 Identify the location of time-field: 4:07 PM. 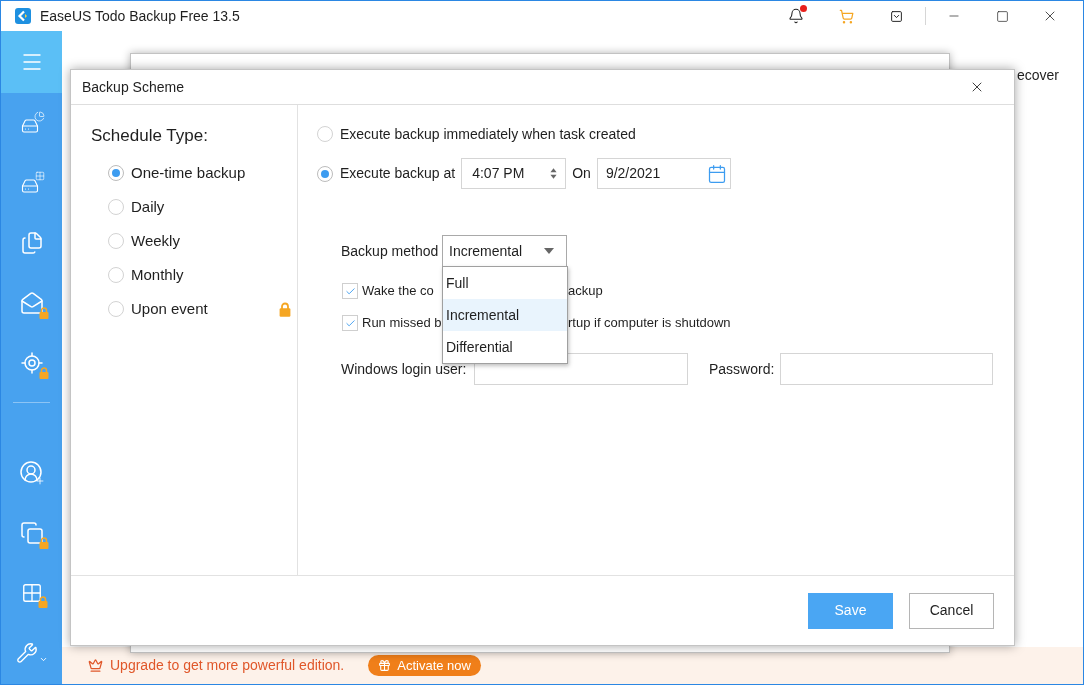
(514, 173).